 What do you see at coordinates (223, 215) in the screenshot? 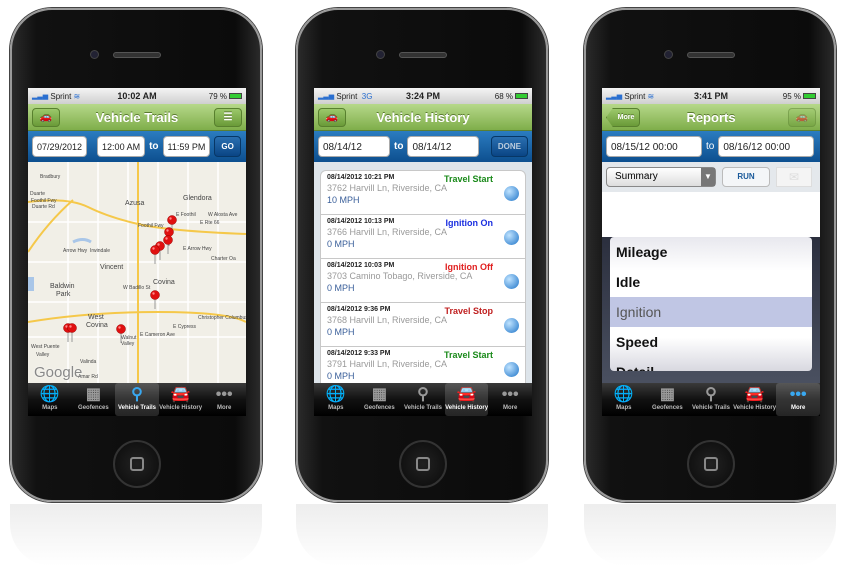
I see `map-label: W Alosta Ave` at bounding box center [223, 215].